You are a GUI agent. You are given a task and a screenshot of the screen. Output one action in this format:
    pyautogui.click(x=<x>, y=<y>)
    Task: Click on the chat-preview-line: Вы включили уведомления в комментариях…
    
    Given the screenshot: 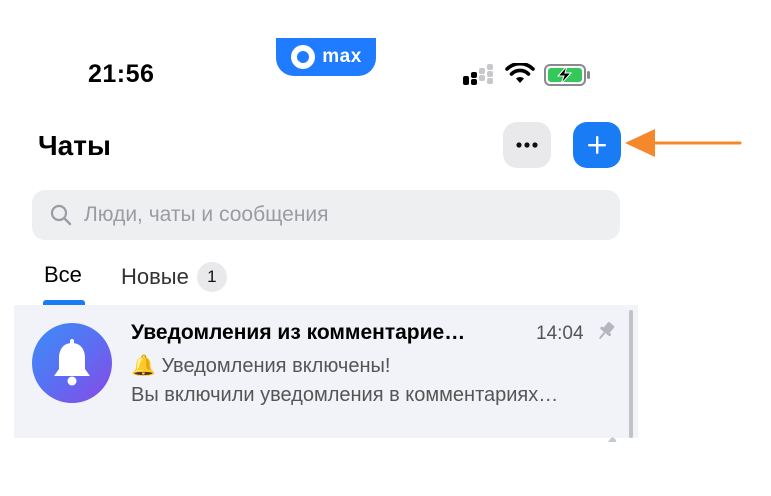 What is the action you would take?
    pyautogui.click(x=345, y=395)
    